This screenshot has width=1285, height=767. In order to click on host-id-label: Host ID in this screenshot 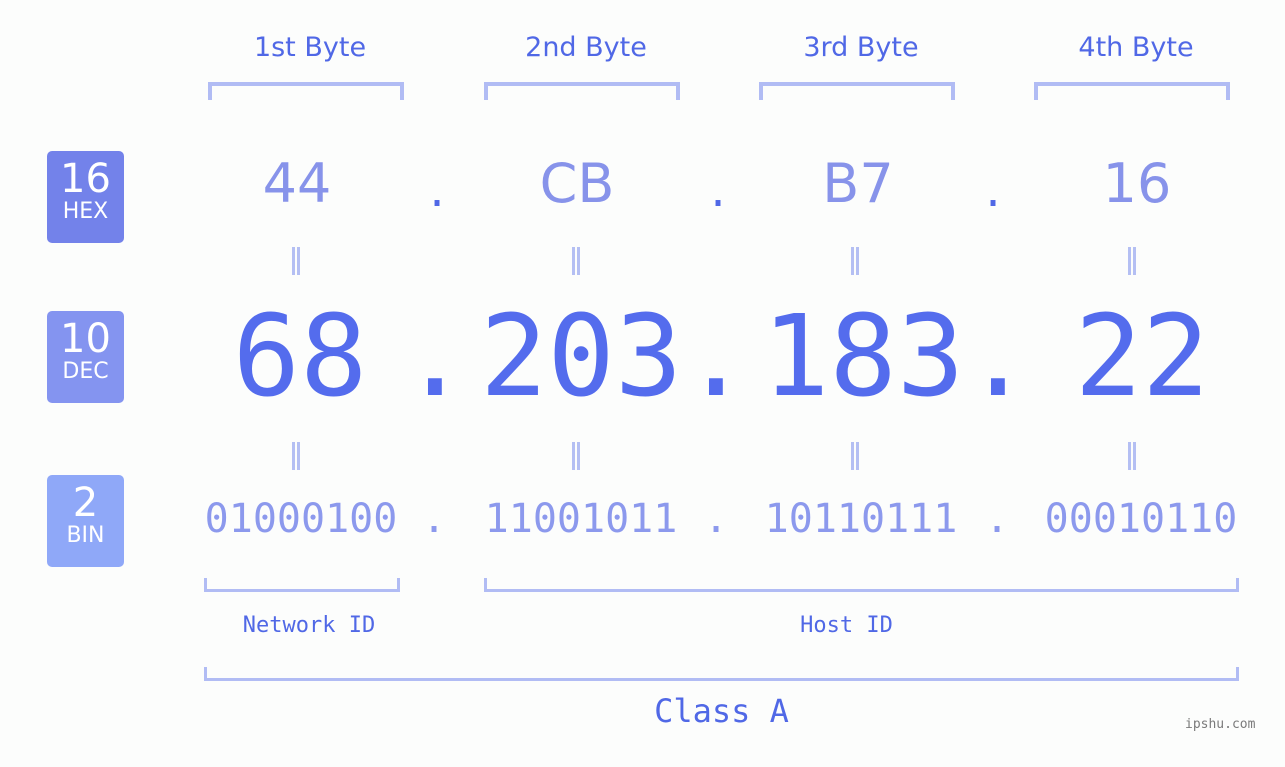, I will do `click(846, 625)`.